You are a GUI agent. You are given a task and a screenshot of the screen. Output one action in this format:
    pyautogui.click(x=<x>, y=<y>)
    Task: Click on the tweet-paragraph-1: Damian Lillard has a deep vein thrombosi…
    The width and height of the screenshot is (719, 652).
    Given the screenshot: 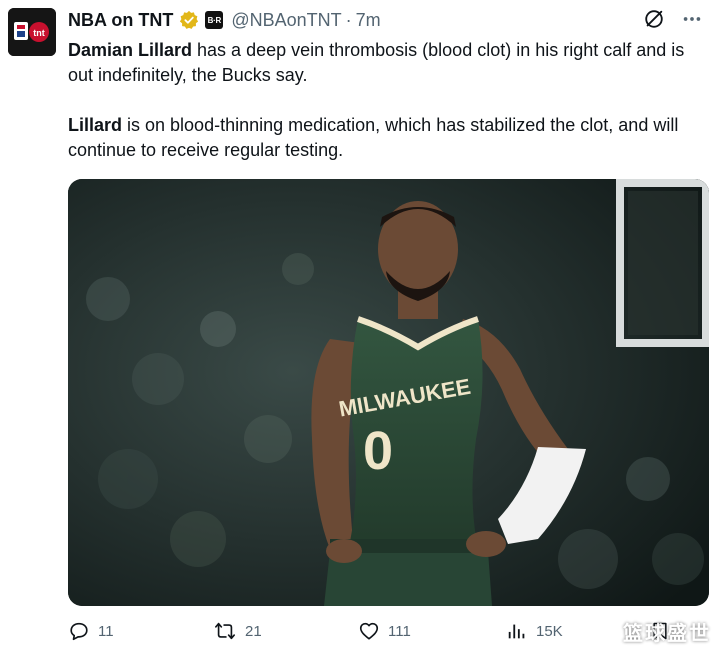 What is the action you would take?
    pyautogui.click(x=388, y=63)
    